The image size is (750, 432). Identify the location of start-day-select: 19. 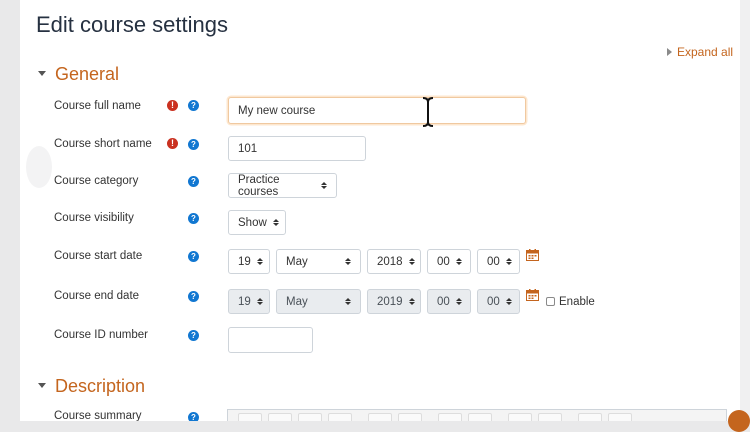
(249, 261).